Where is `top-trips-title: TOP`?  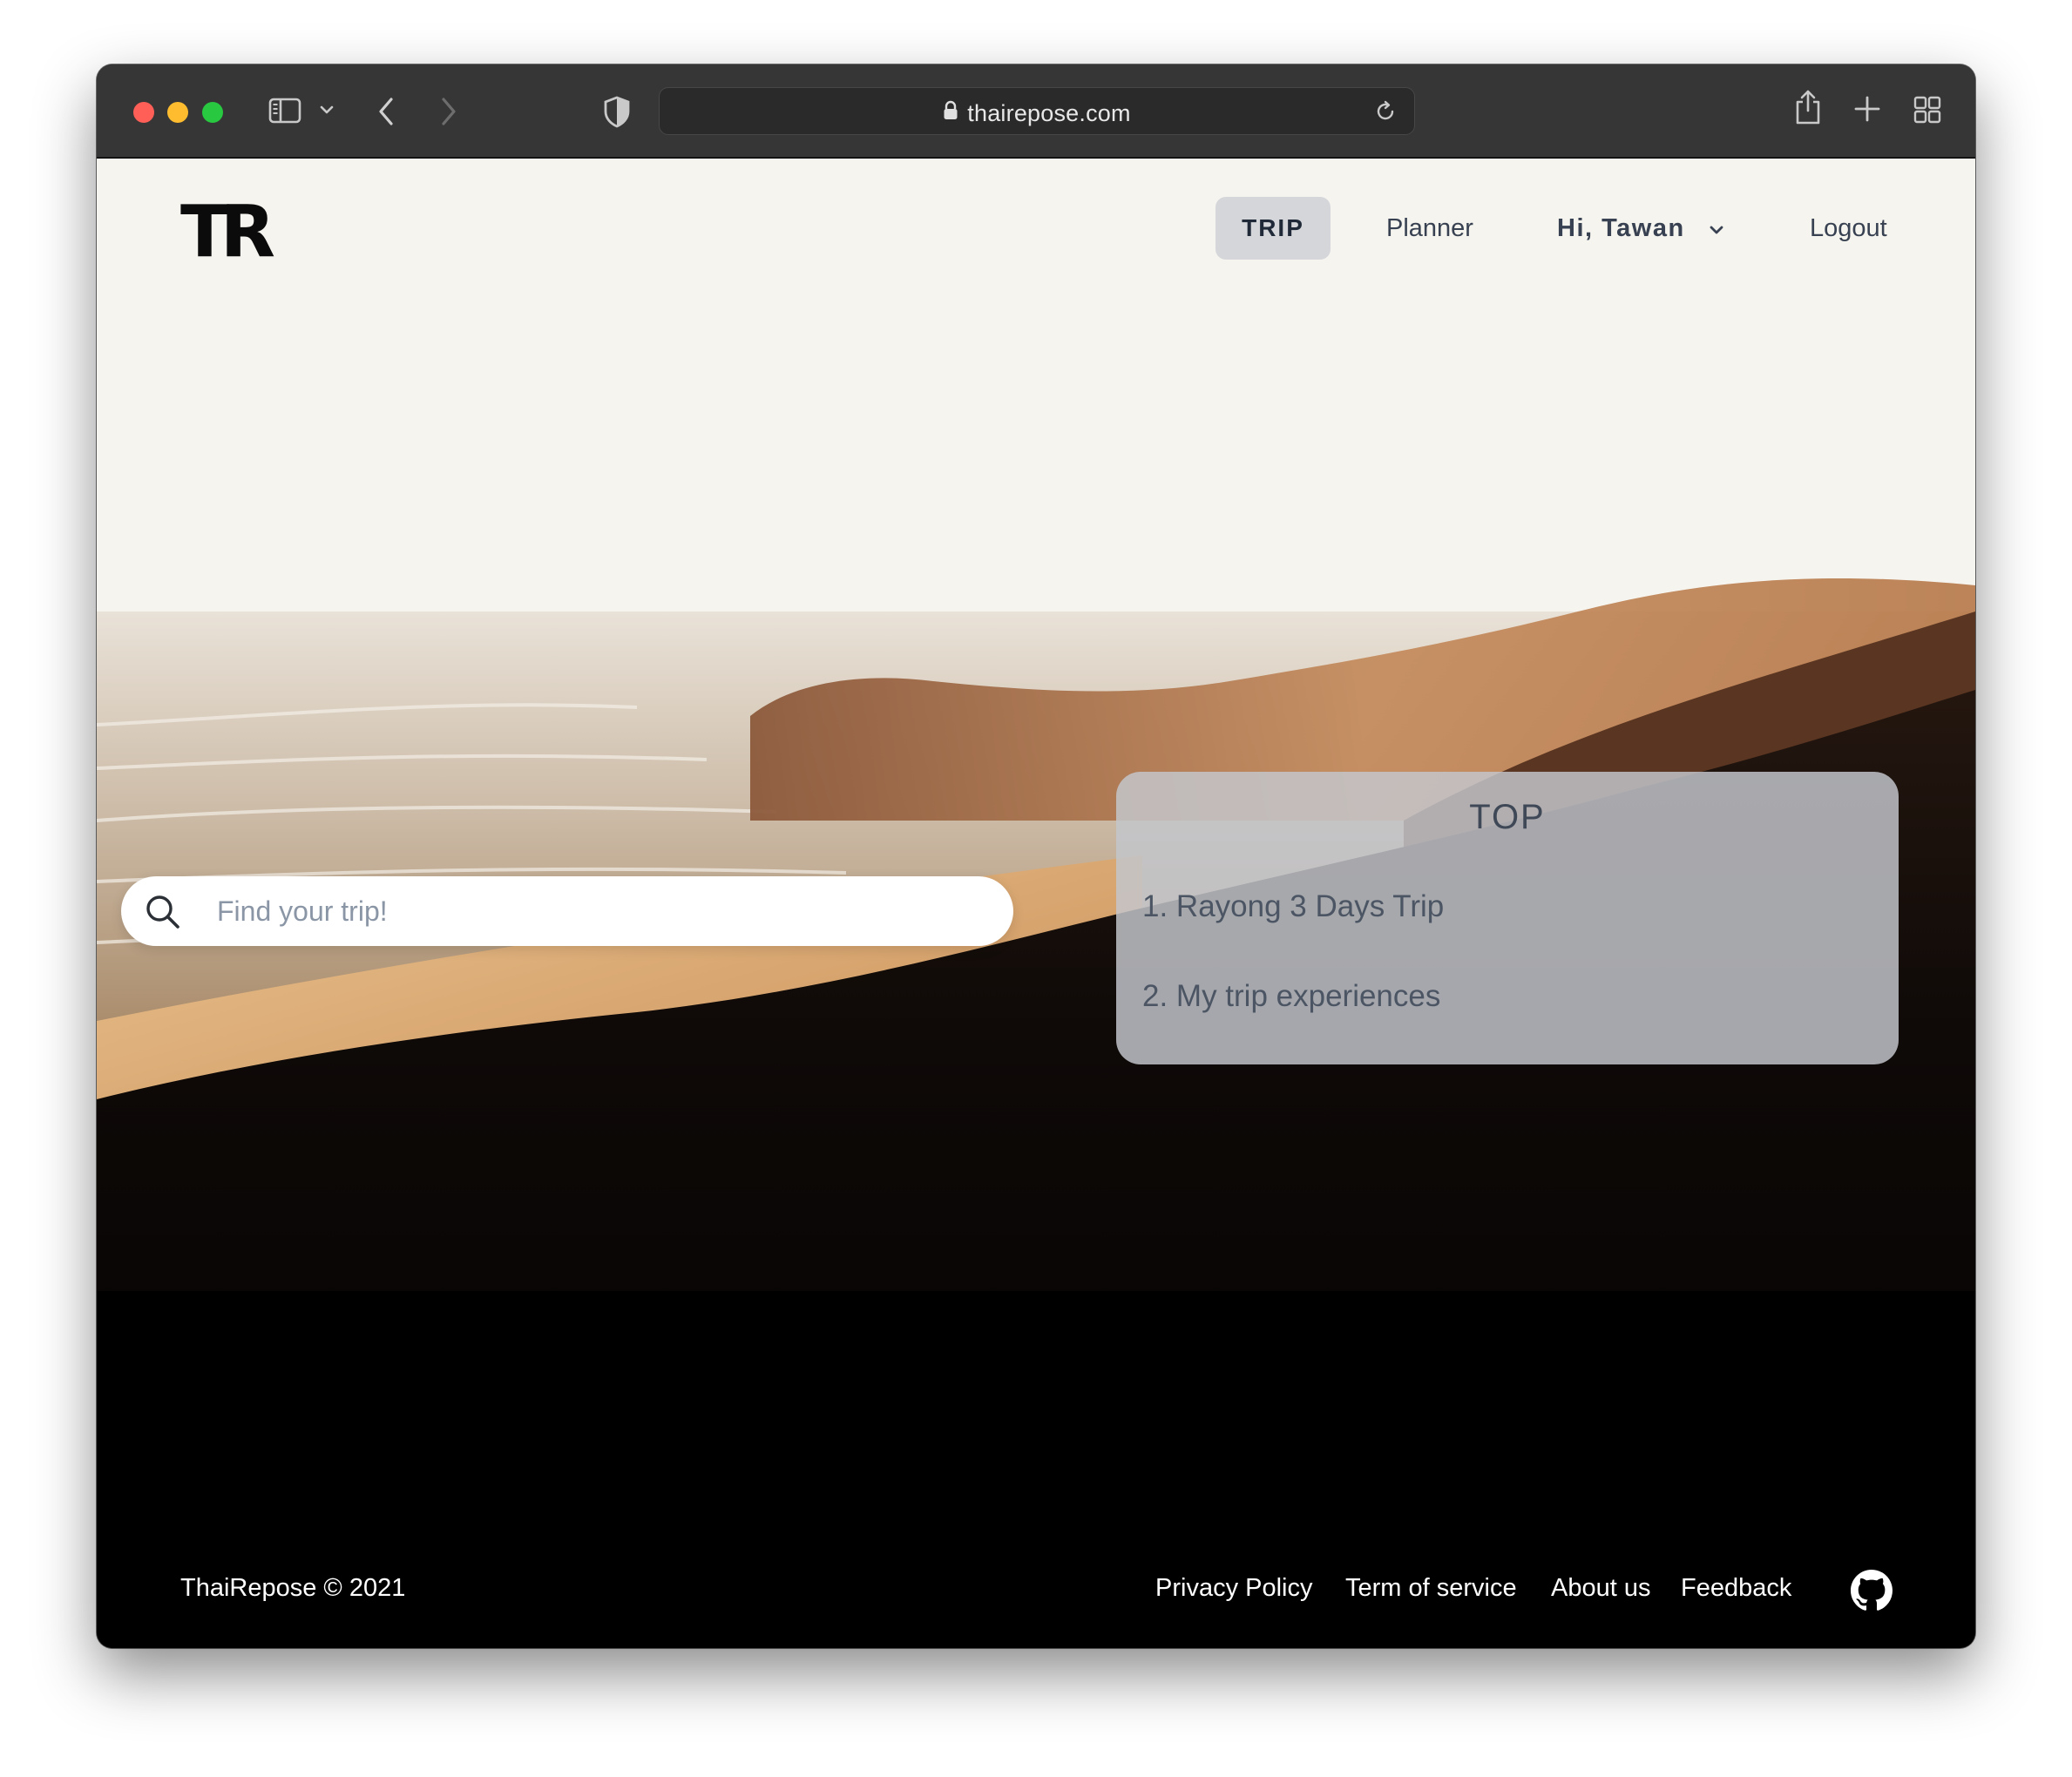
top-trips-title: TOP is located at coordinates (1508, 817).